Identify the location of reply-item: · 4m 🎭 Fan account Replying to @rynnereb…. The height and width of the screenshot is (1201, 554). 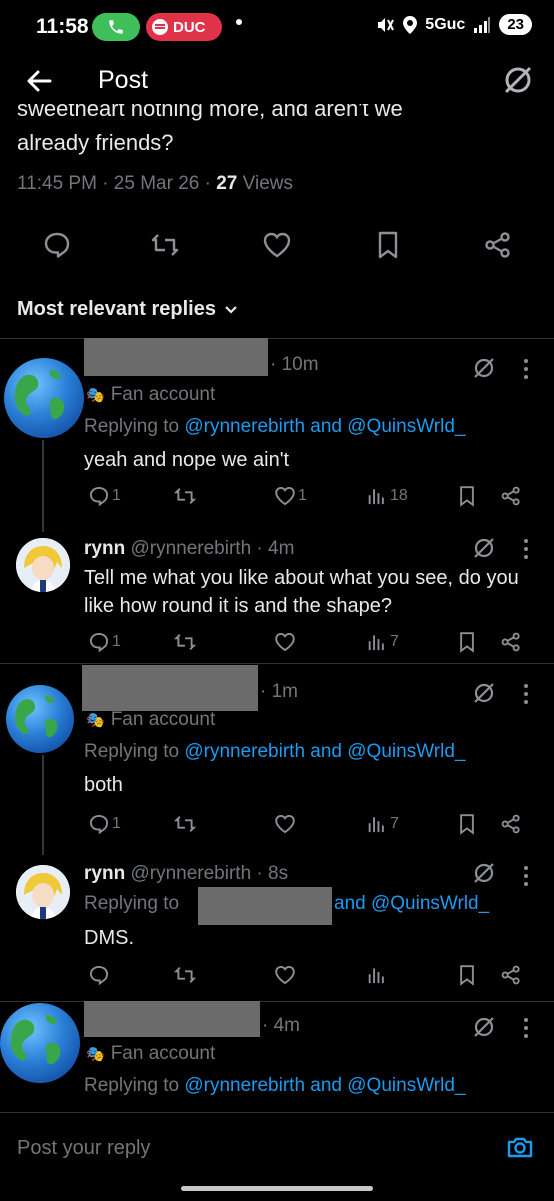
(277, 1056).